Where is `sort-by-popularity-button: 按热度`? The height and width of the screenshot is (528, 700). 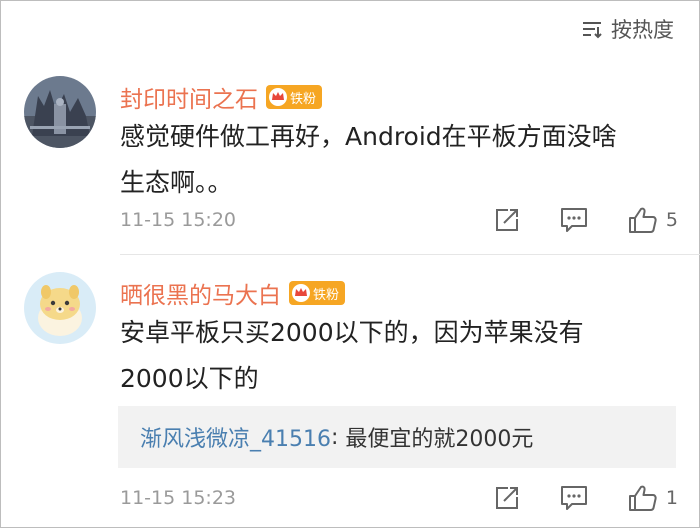 sort-by-popularity-button: 按热度 is located at coordinates (627, 29).